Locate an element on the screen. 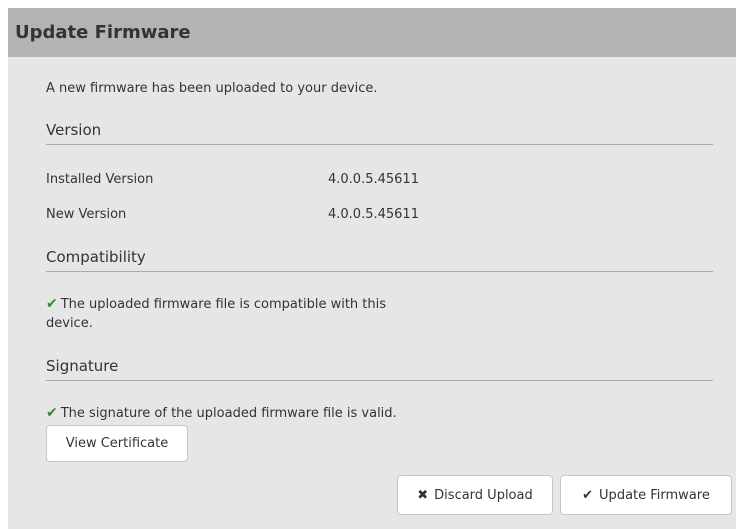  signature-section-title: Signature is located at coordinates (379, 369).